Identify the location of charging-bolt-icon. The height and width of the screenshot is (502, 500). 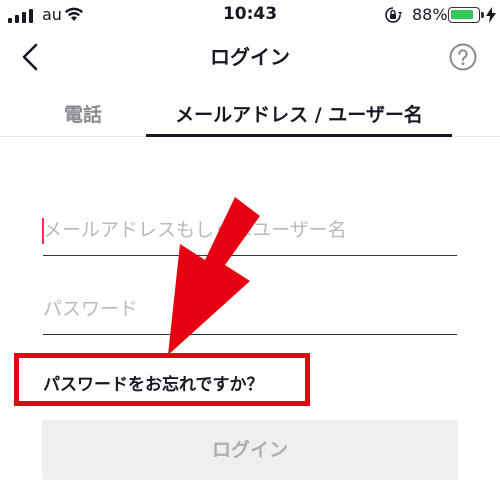
(491, 15).